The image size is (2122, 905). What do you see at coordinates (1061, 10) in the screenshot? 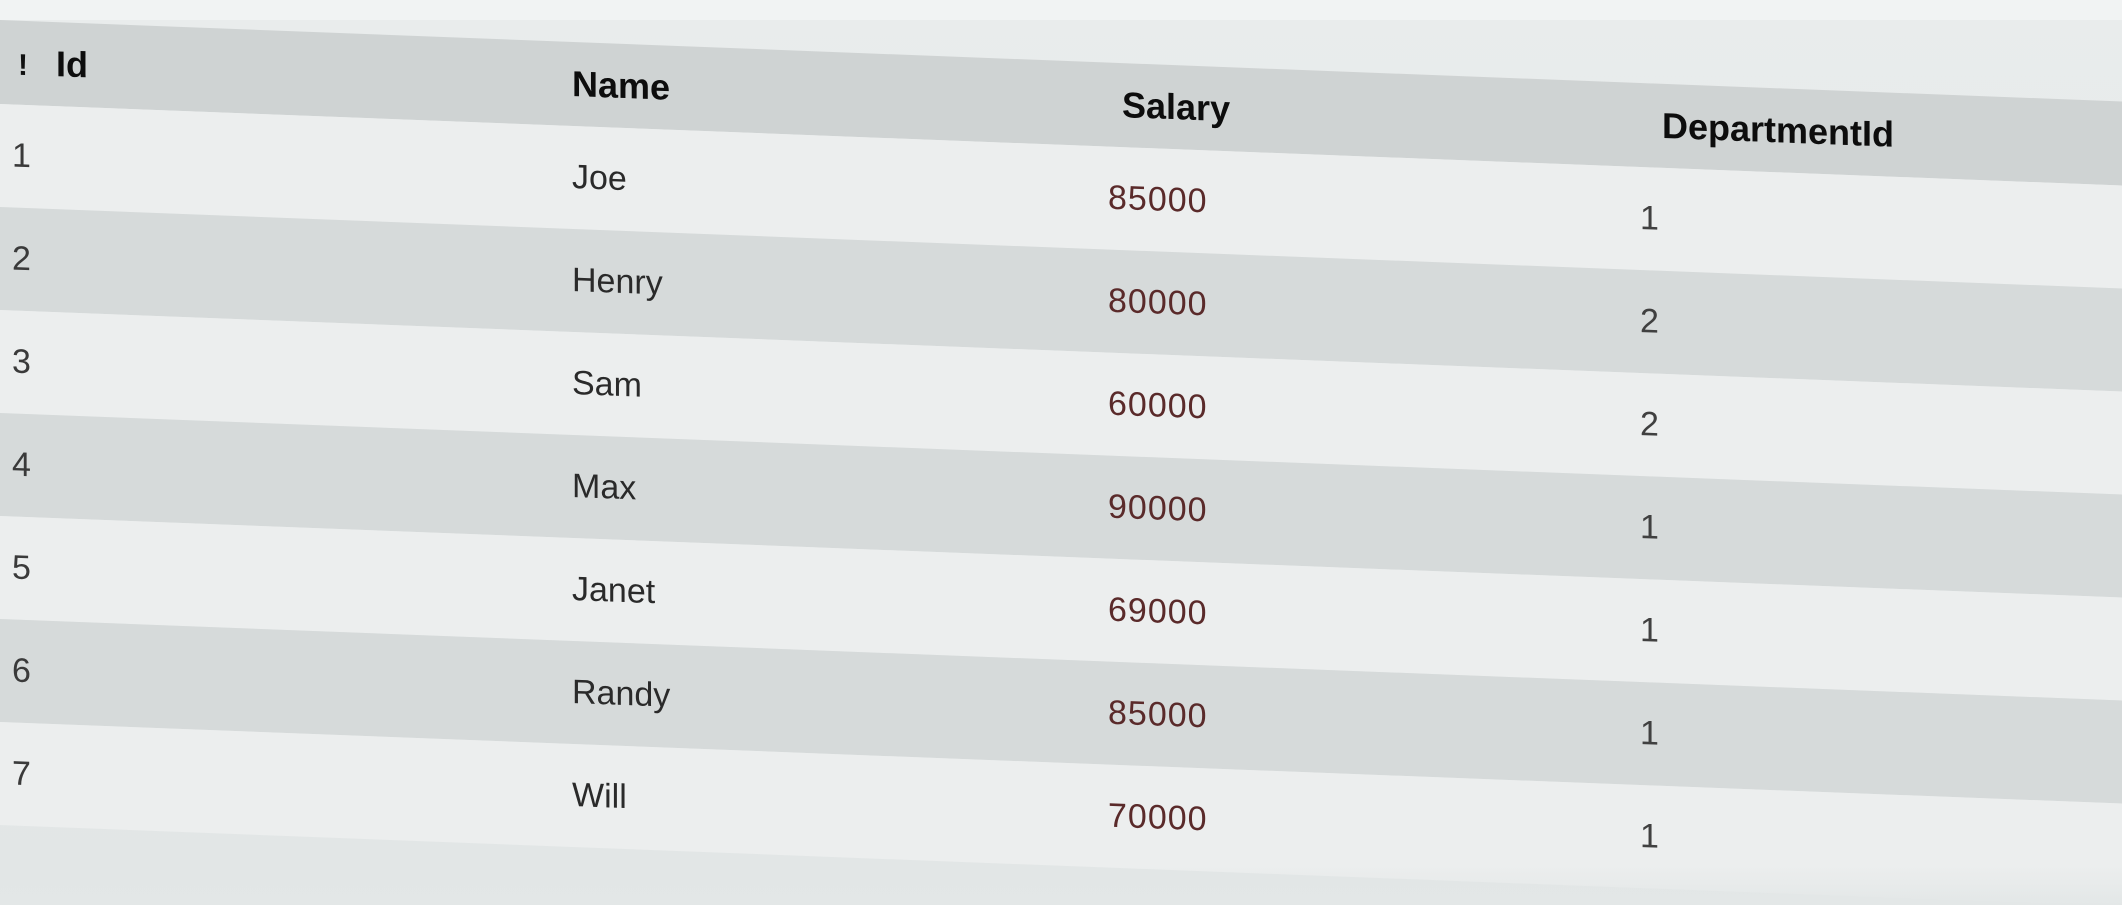
I see `top-strip` at bounding box center [1061, 10].